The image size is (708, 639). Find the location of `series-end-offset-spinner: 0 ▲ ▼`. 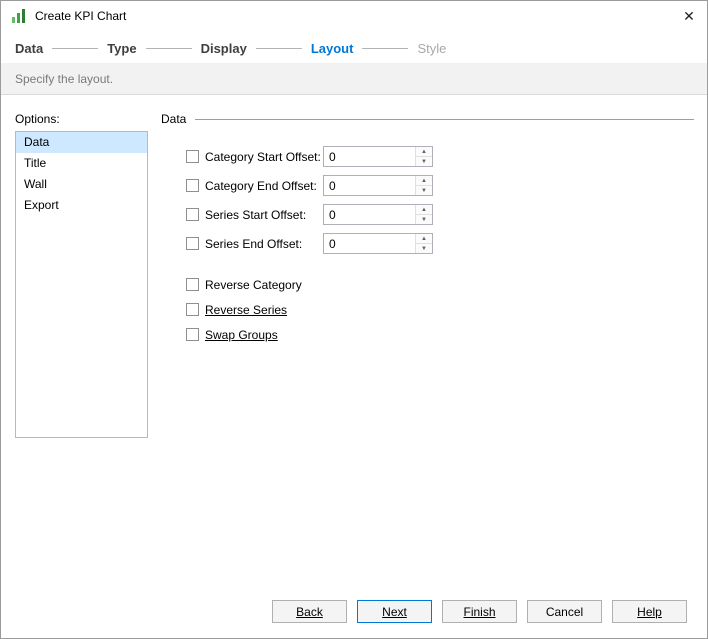

series-end-offset-spinner: 0 ▲ ▼ is located at coordinates (378, 243).